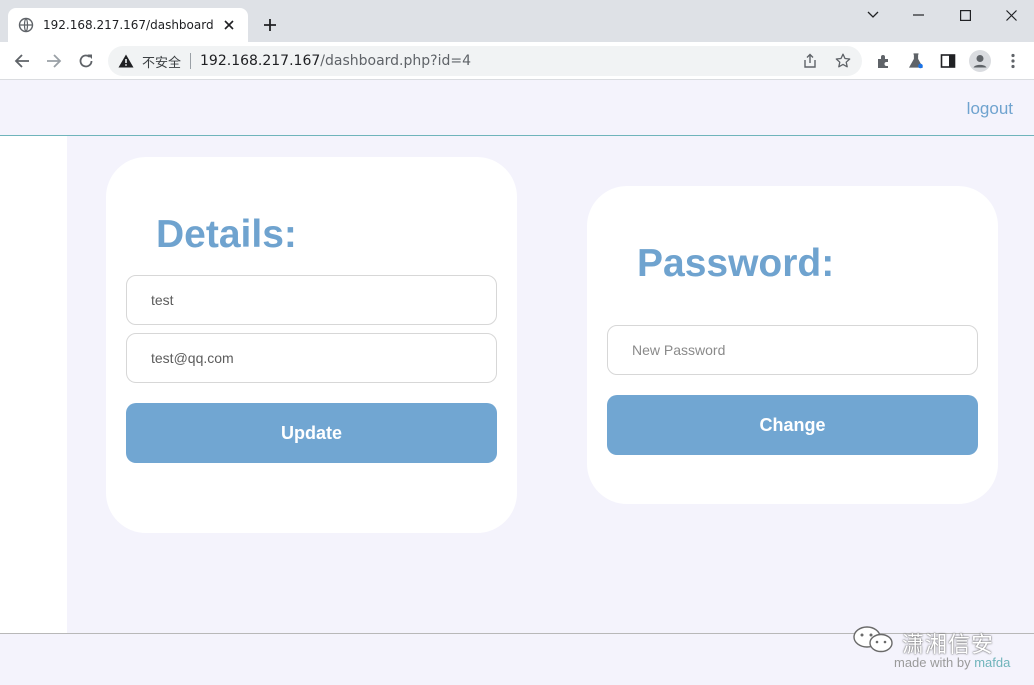 Image resolution: width=1034 pixels, height=685 pixels. Describe the element at coordinates (792, 350) in the screenshot. I see `new-password-field` at that location.